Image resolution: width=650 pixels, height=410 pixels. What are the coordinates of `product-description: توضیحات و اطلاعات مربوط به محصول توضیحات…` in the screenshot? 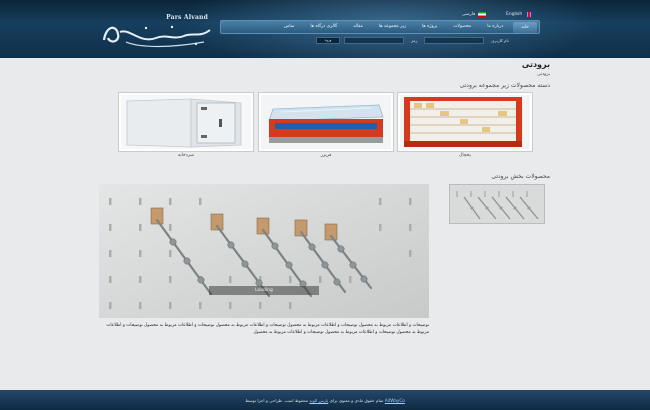 It's located at (267, 329).